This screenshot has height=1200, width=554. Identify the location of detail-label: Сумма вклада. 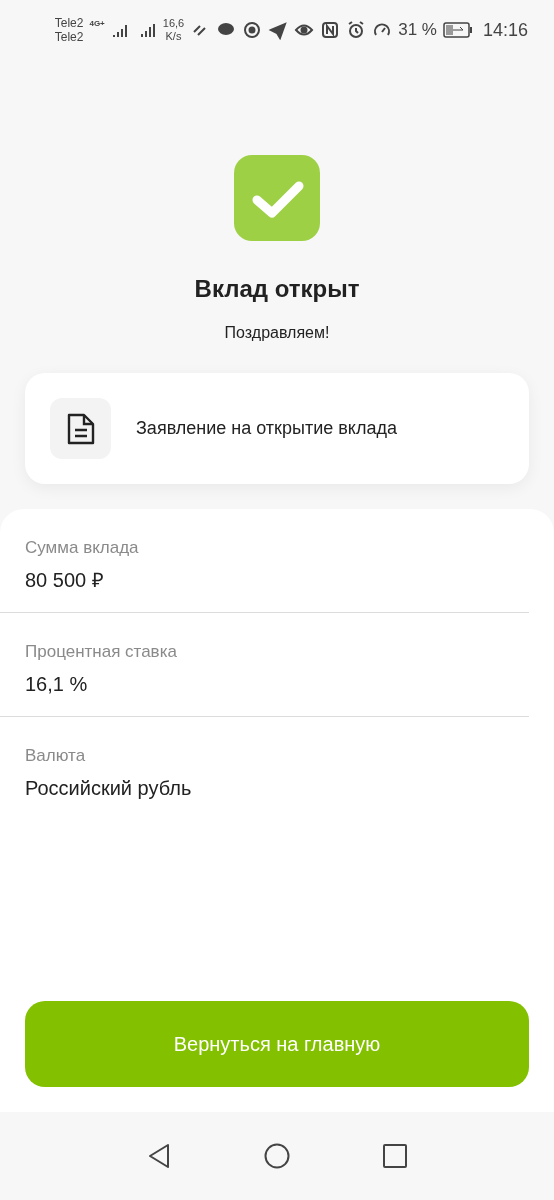
(82, 548).